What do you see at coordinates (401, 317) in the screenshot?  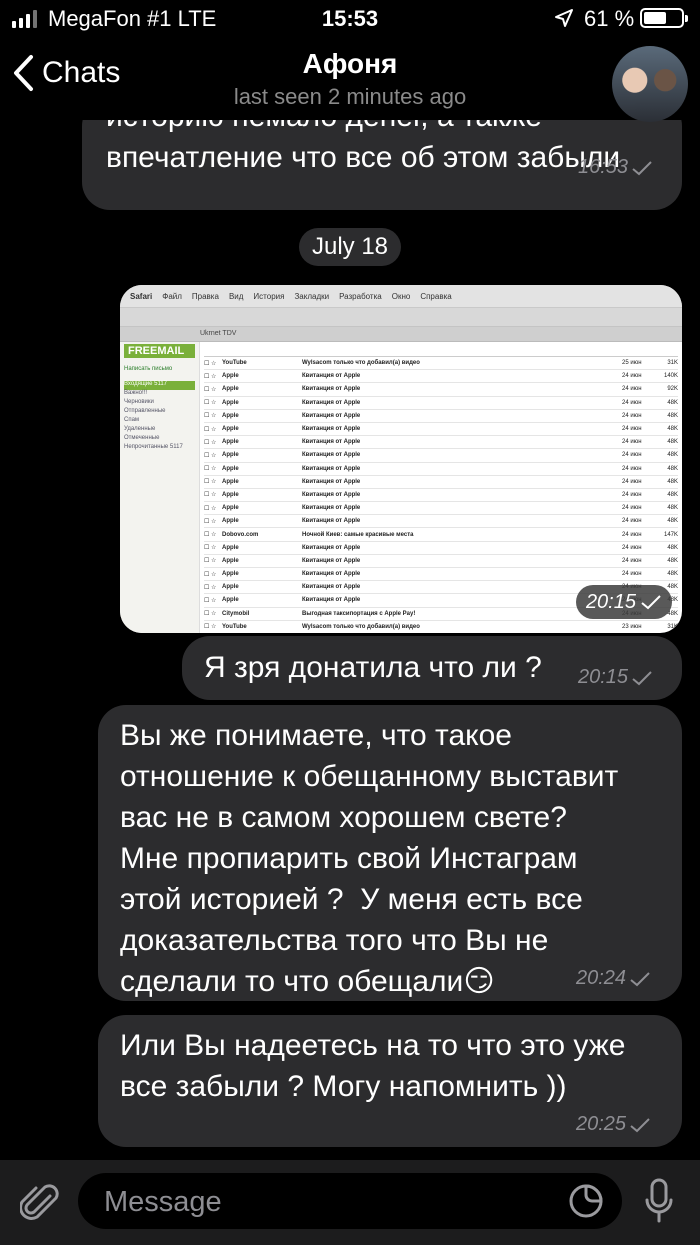 I see `screenshot-toolbar` at bounding box center [401, 317].